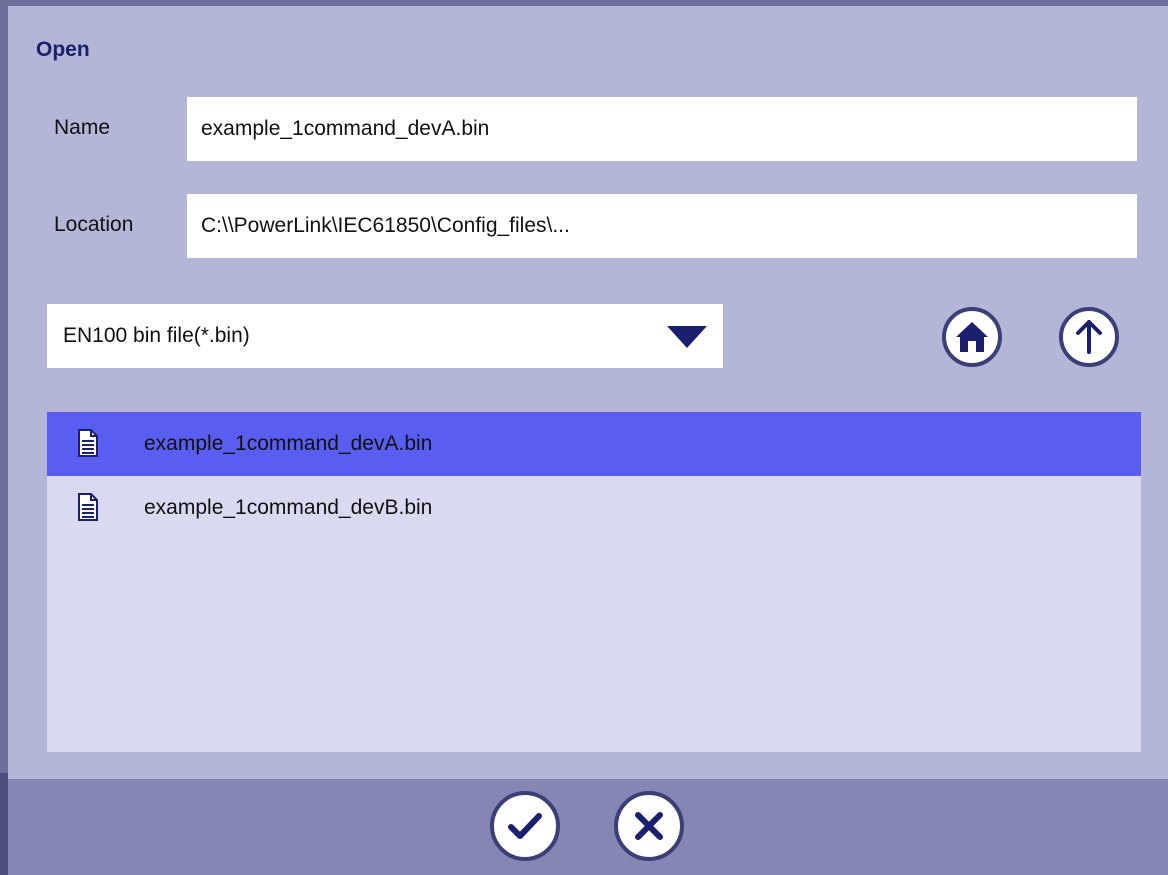  What do you see at coordinates (288, 443) in the screenshot?
I see `file-name: example_1command_devA.bin` at bounding box center [288, 443].